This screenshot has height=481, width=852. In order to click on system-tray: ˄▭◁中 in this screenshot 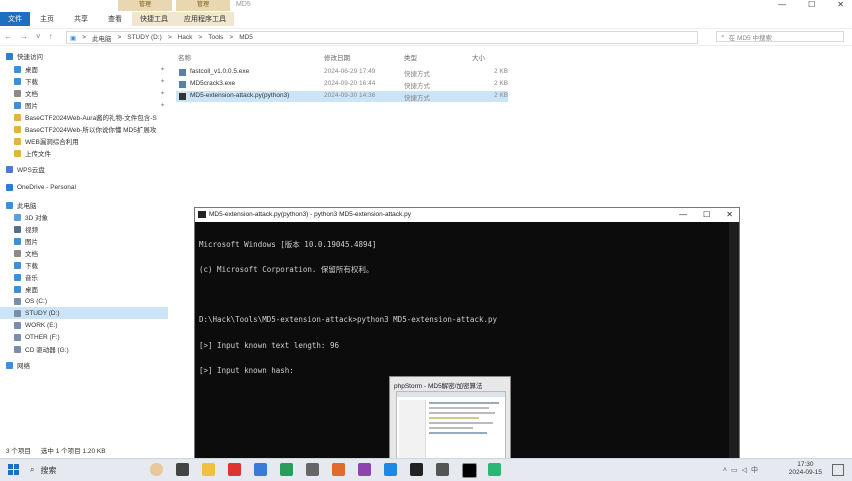, I will do `click(742, 470)`.